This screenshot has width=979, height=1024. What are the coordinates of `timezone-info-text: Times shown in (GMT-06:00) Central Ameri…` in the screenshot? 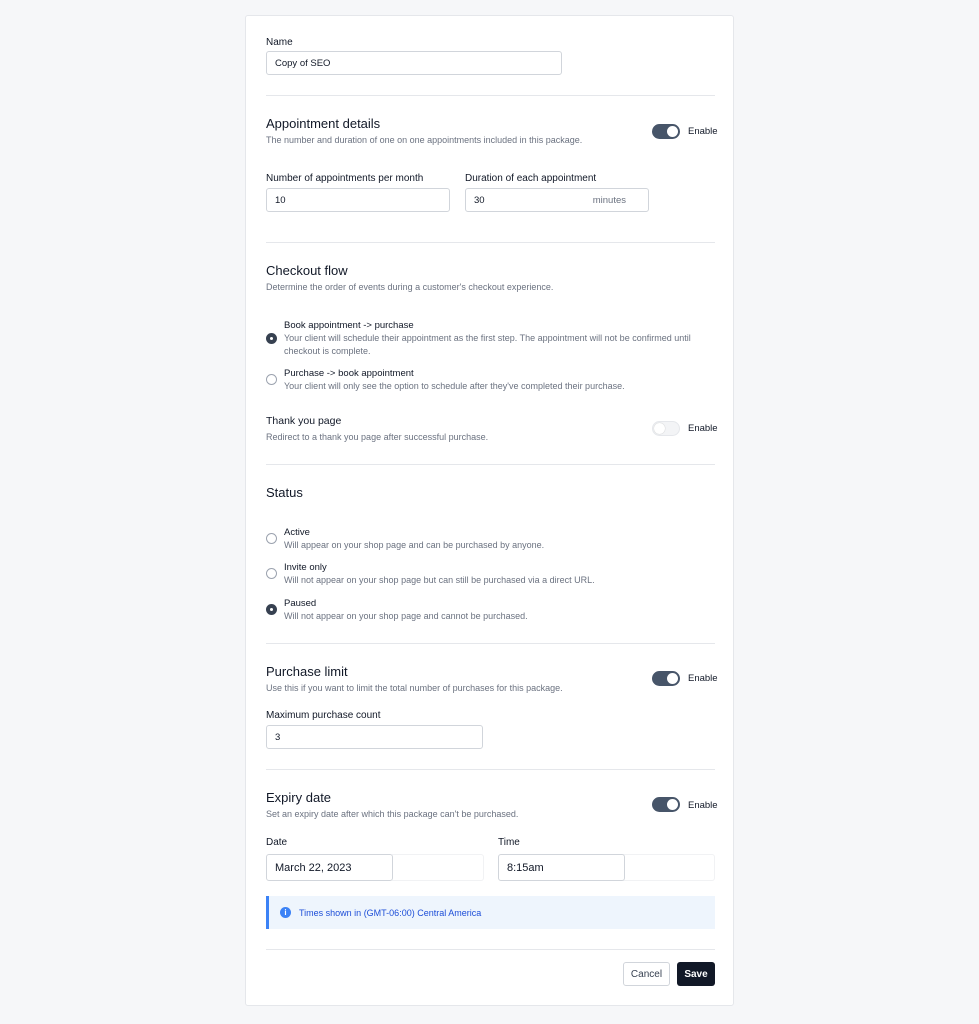 It's located at (390, 912).